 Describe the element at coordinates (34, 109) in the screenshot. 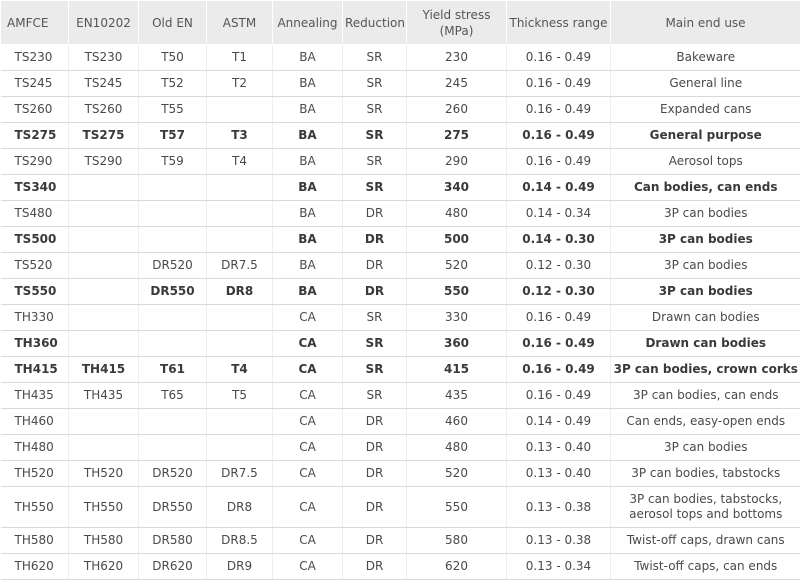

I see `cell-amfce: TS260` at that location.